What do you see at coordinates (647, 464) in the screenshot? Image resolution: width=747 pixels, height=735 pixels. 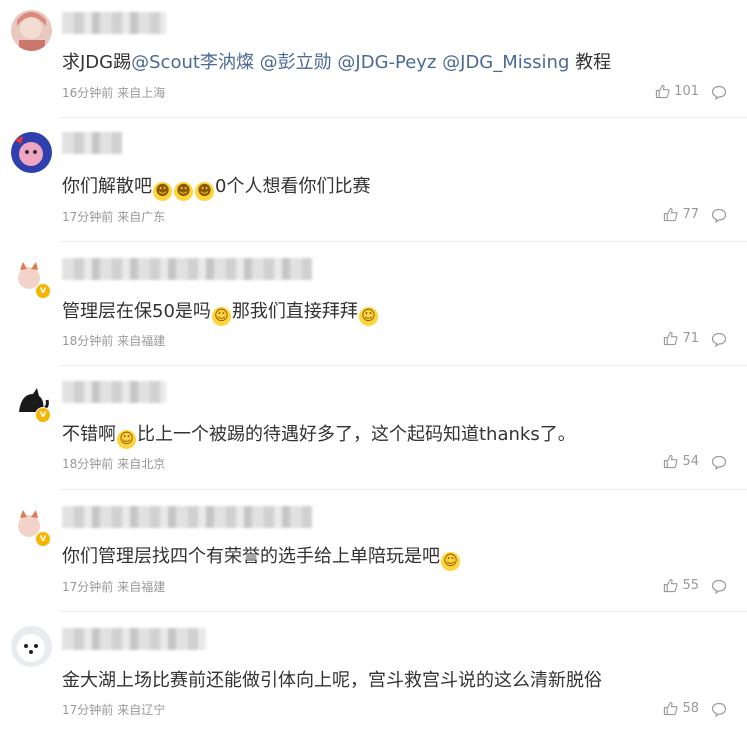 I see `comment-actions: 54` at bounding box center [647, 464].